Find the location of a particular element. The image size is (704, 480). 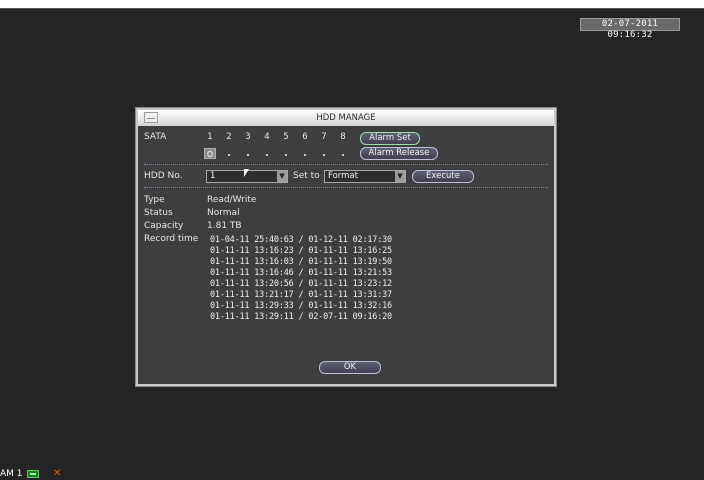

status-value: Normal is located at coordinates (223, 213).